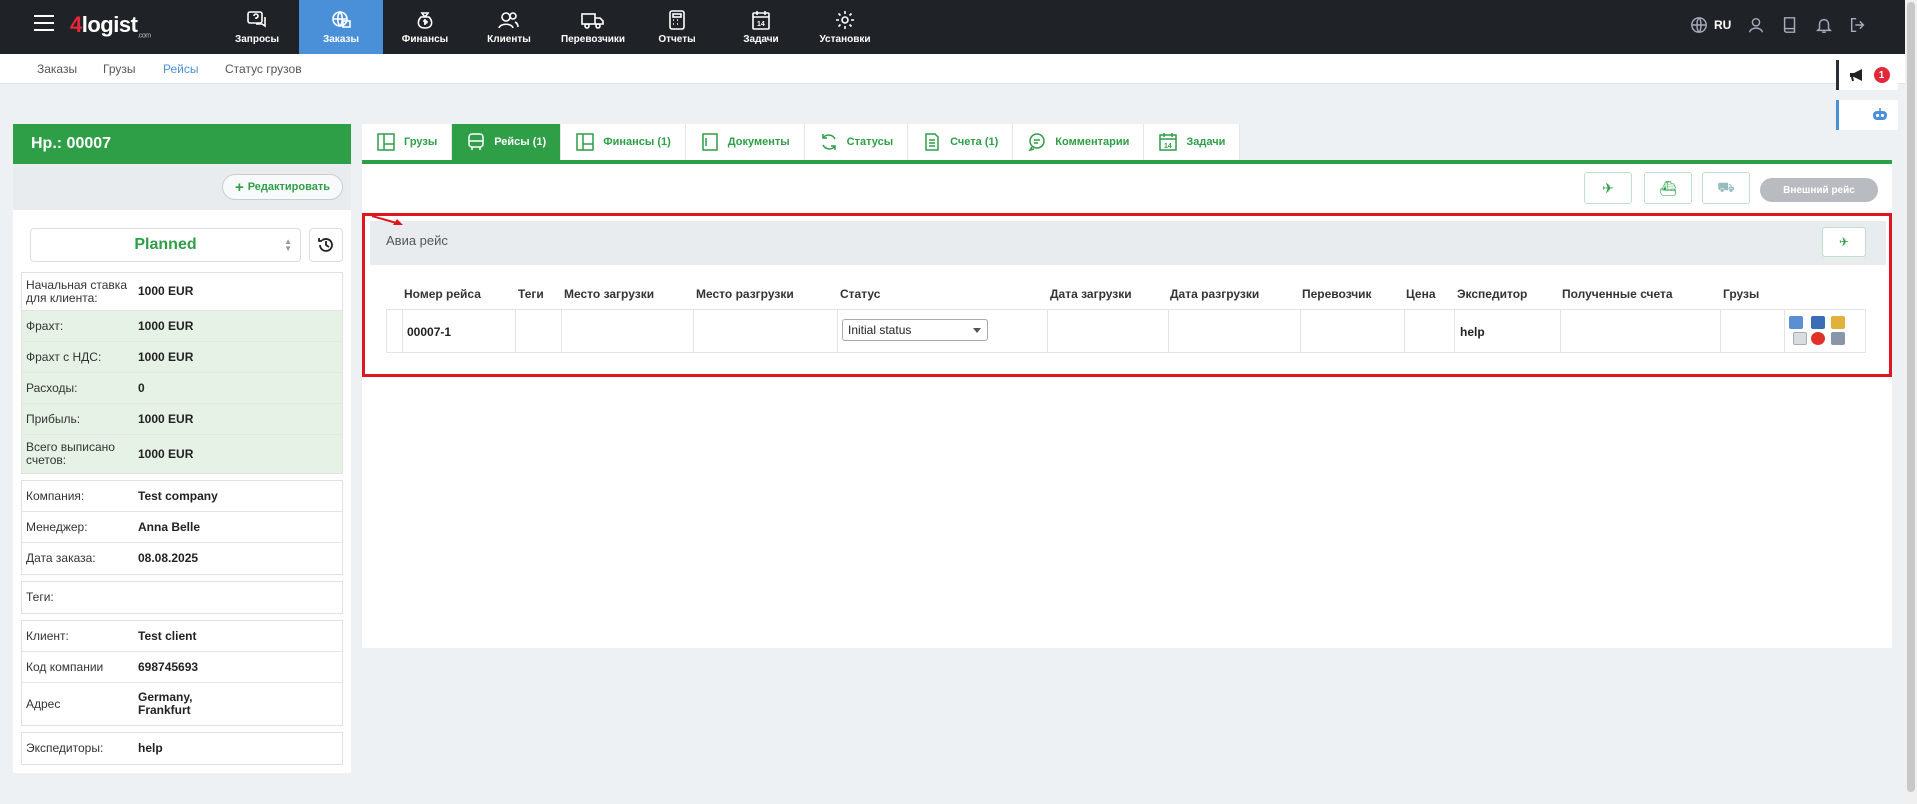 This screenshot has width=1917, height=804. I want to click on subnav-cargo-status: Статус грузов, so click(263, 69).